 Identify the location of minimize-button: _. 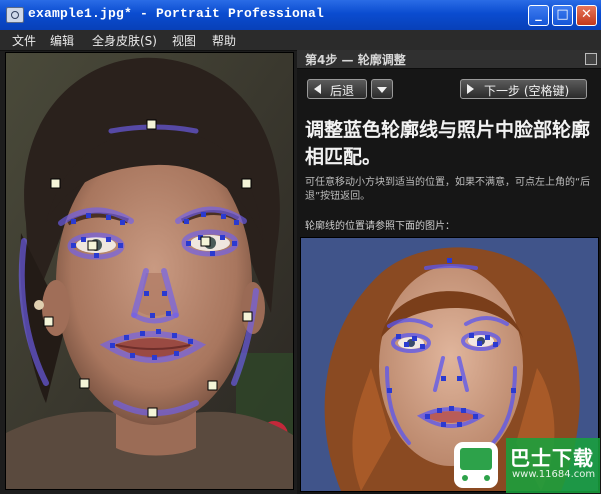
(538, 15).